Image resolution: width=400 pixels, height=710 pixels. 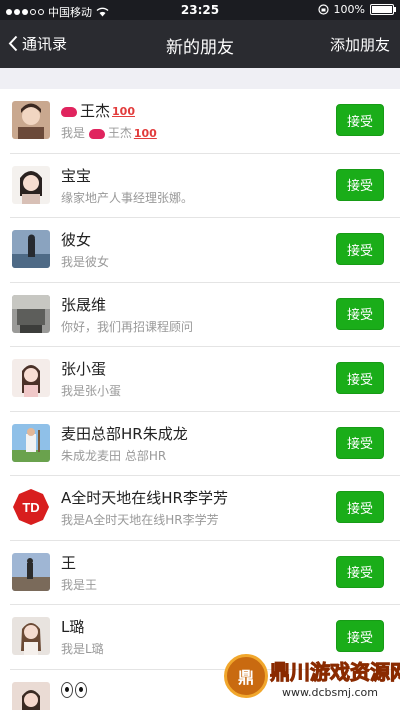 I want to click on contact-name: 彼女, so click(x=76, y=240).